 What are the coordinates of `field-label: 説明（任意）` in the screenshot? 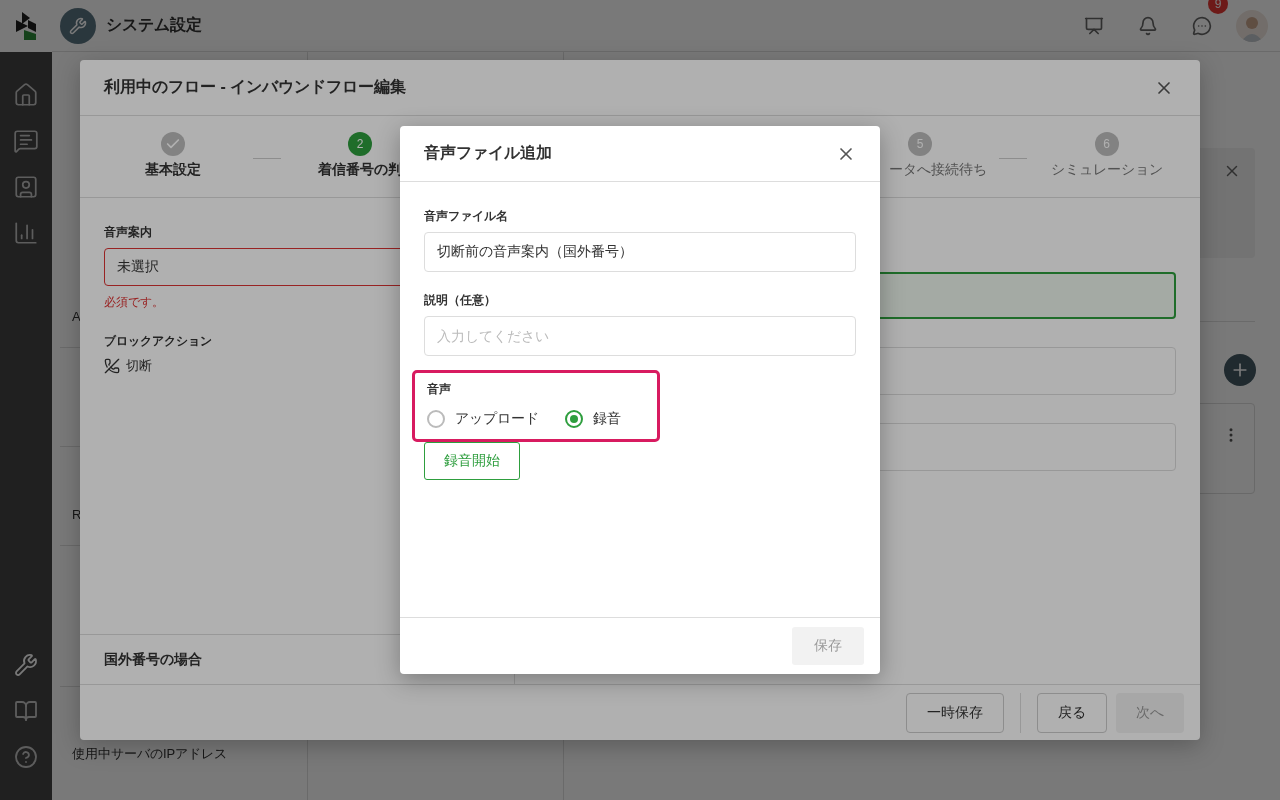 It's located at (460, 300).